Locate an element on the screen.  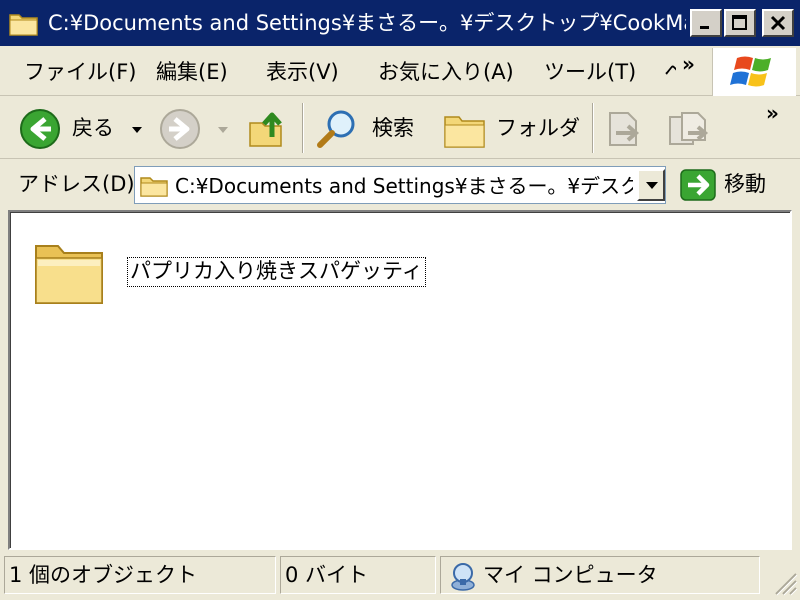
menu-favorites: お気に入り(A) is located at coordinates (446, 72).